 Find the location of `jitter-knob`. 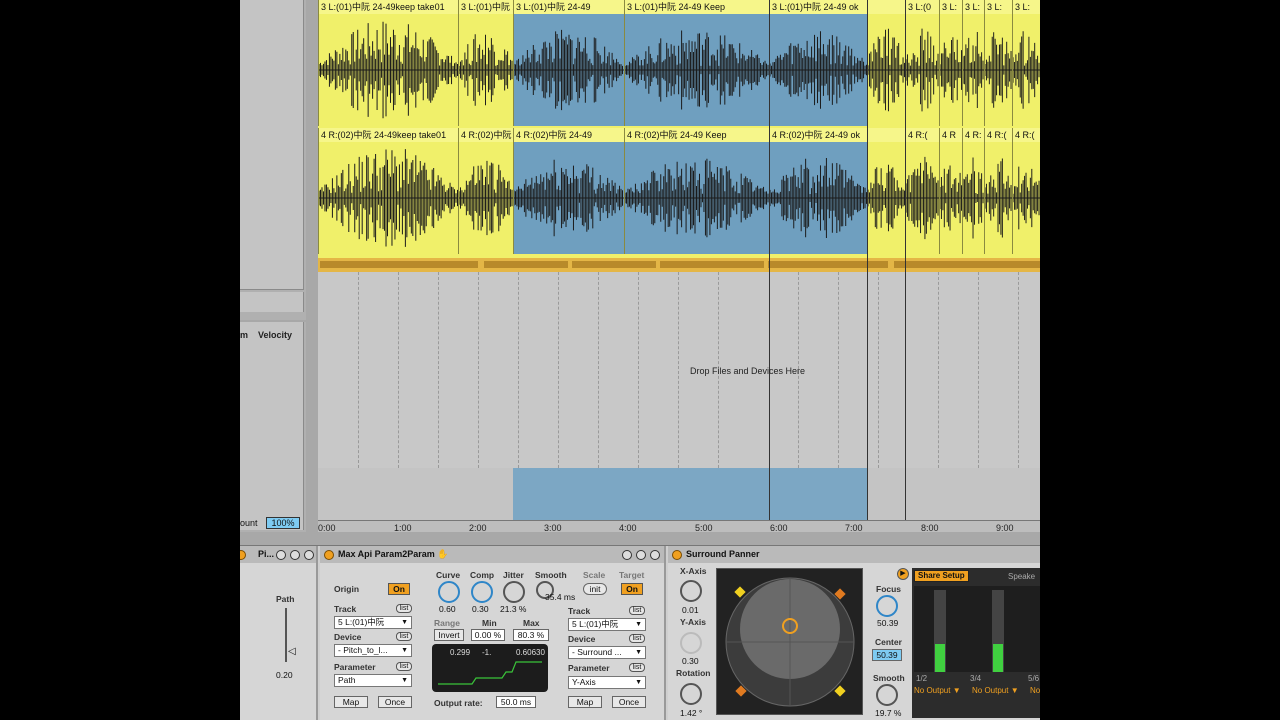

jitter-knob is located at coordinates (514, 592).